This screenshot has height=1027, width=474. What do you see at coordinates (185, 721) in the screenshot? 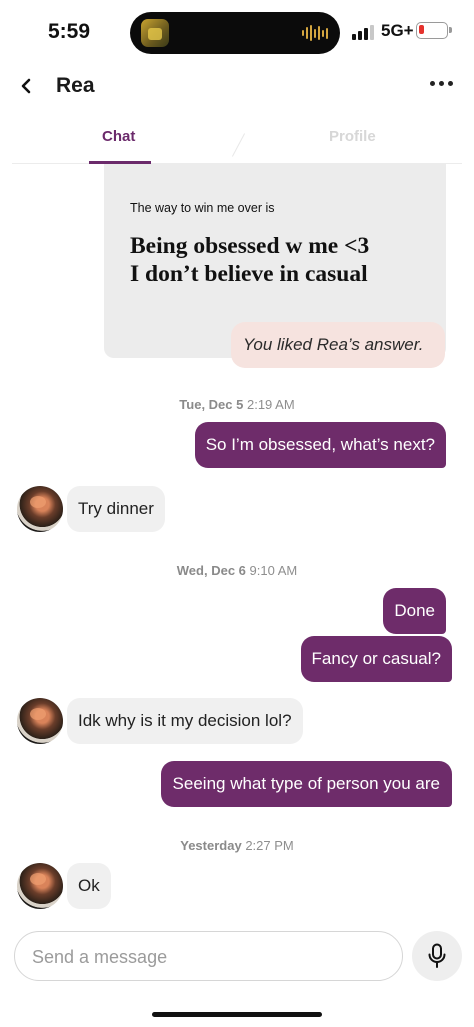
I see `received-message: Idk why is it my decision lol?` at bounding box center [185, 721].